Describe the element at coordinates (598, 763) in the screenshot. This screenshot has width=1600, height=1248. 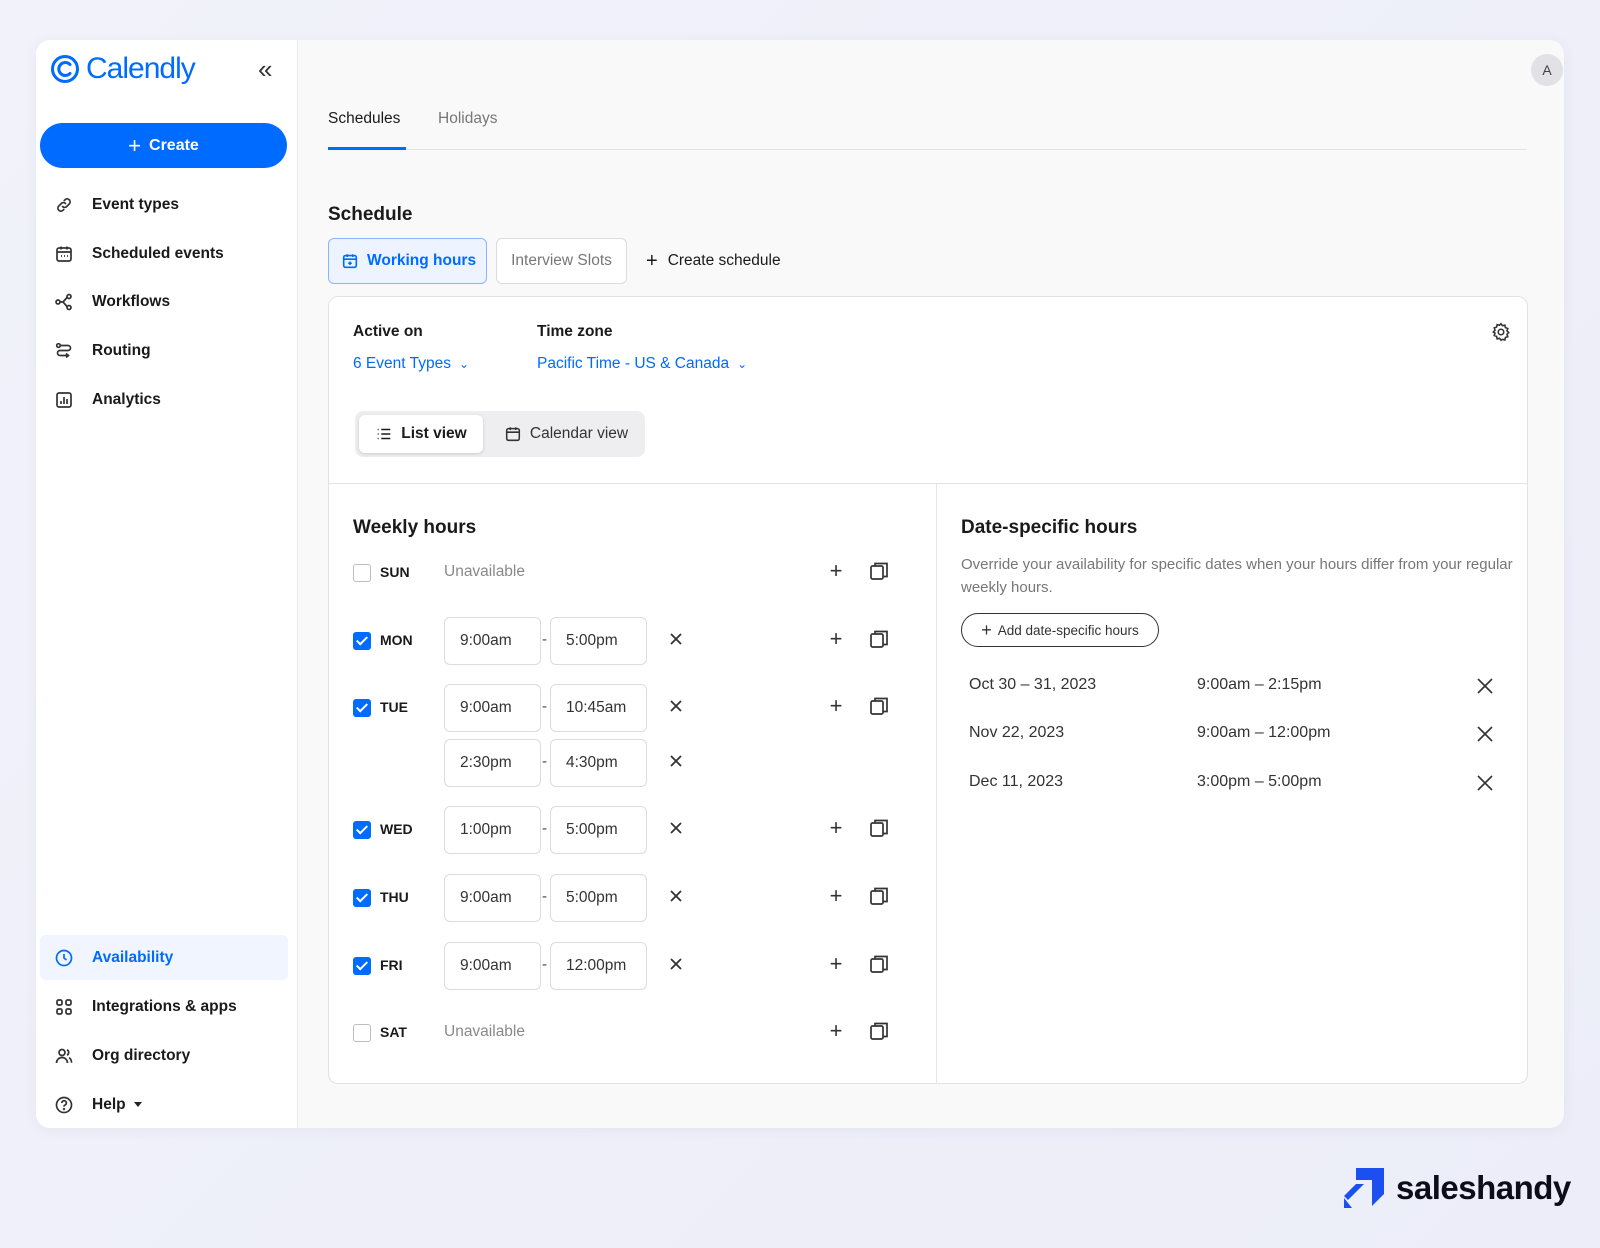
I see `end-time-input: 4:30pm` at that location.